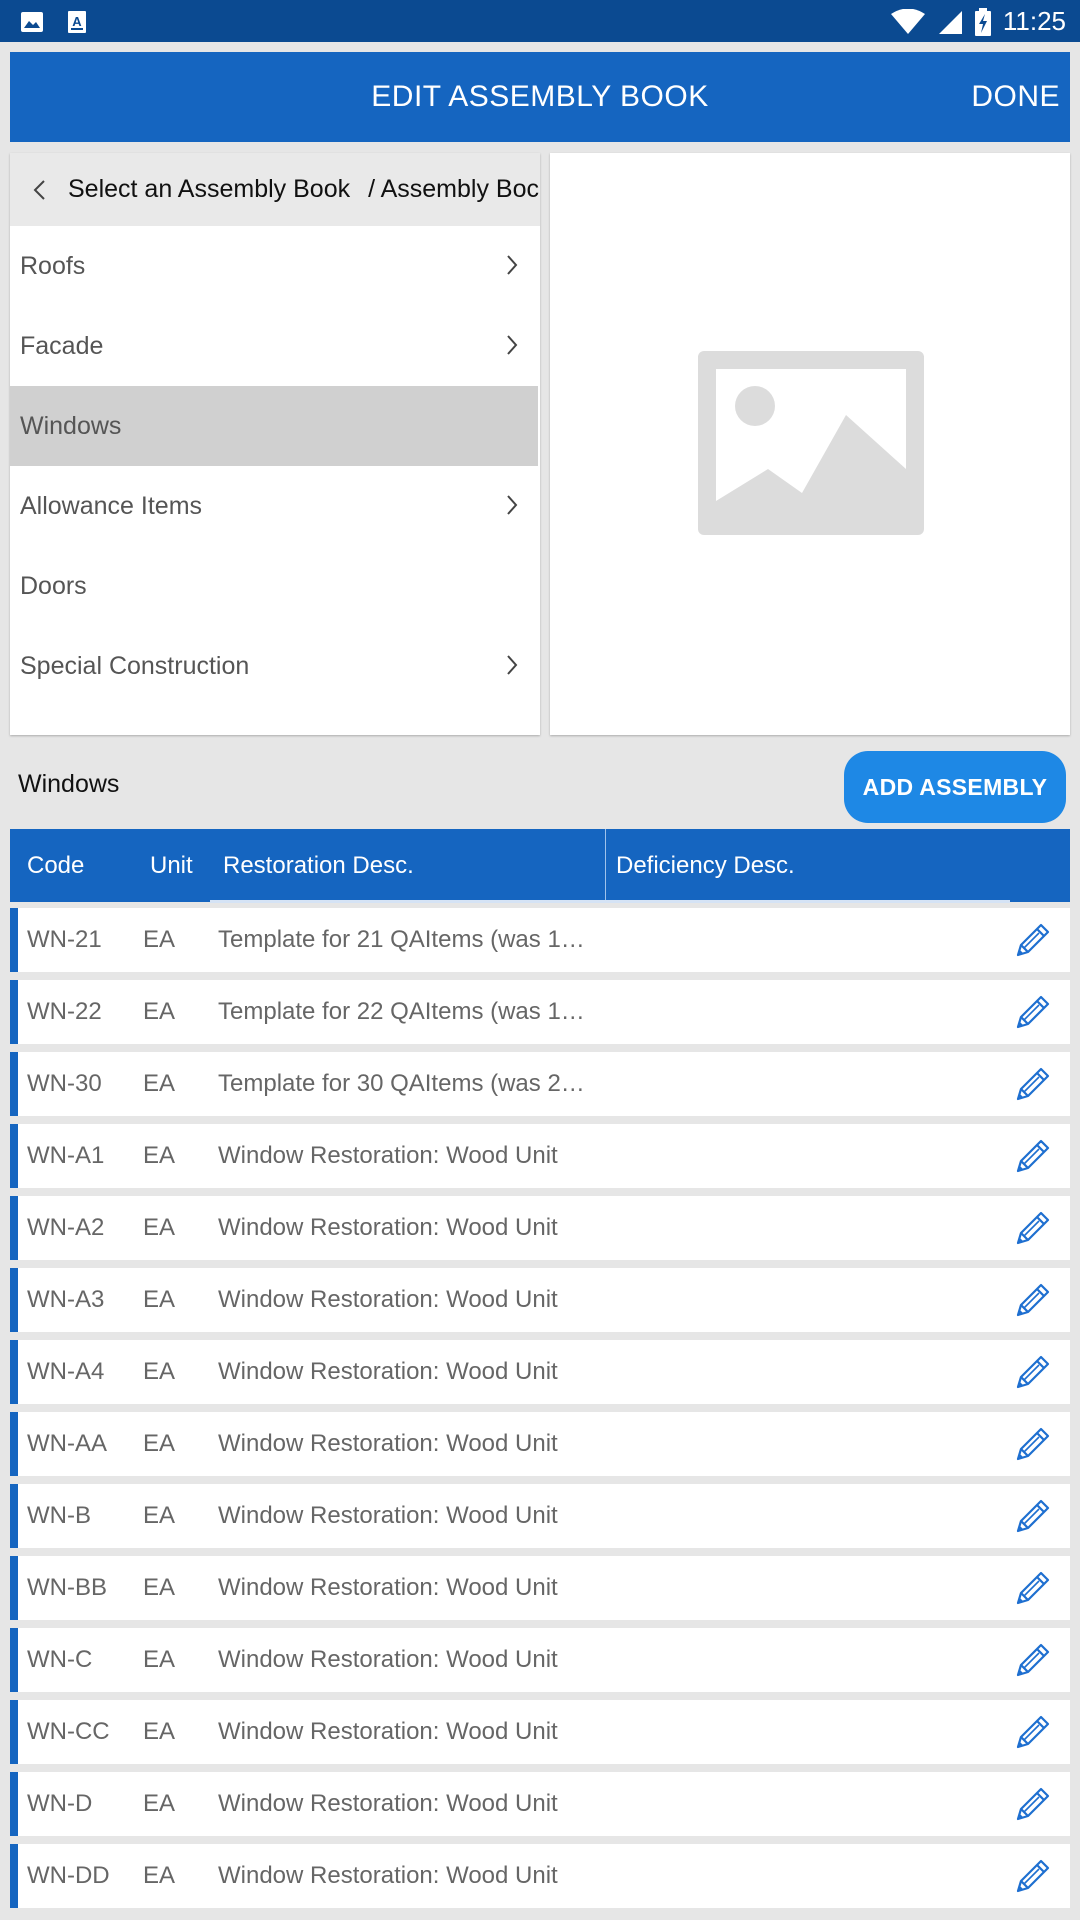 The image size is (1080, 1920). I want to click on image-preview-panel, so click(810, 444).